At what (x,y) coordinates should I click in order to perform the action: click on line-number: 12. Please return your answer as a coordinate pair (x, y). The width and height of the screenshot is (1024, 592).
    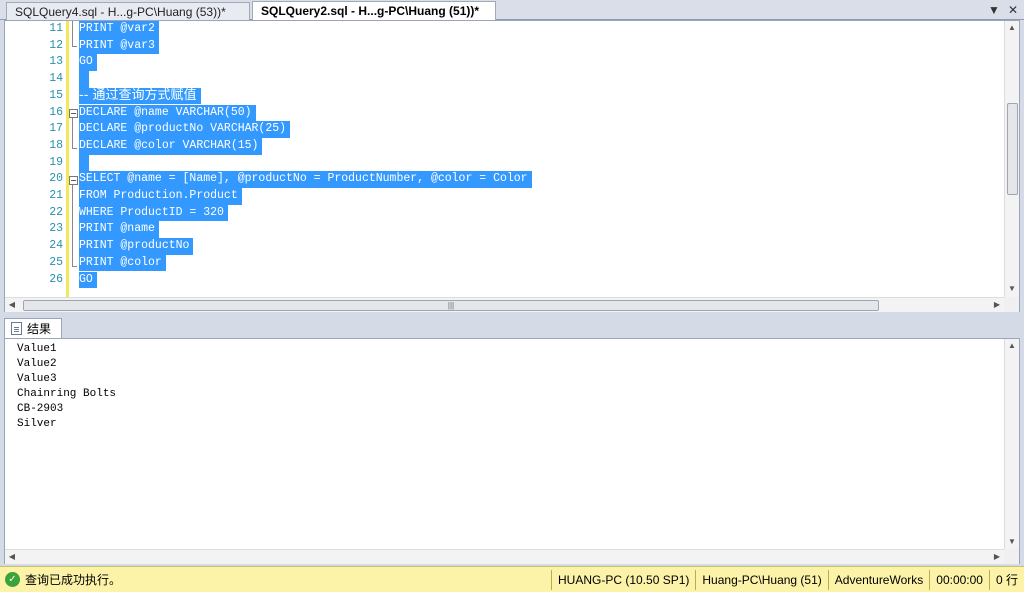
    Looking at the image, I should click on (56, 45).